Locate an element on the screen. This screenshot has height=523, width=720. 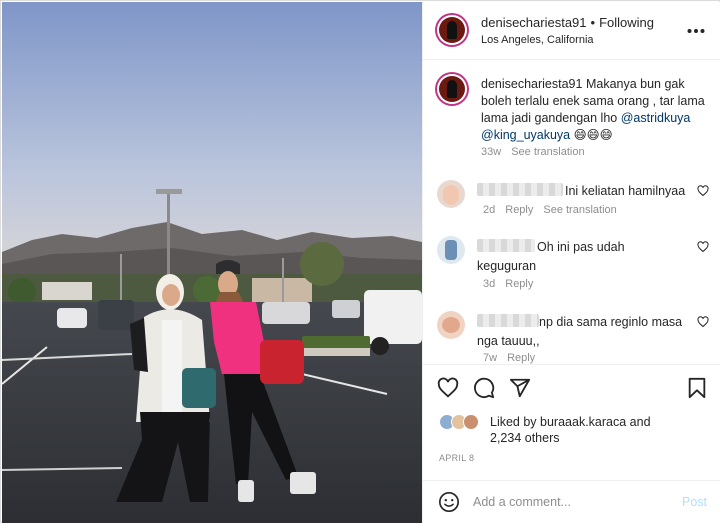
comment-input is located at coordinates (568, 502).